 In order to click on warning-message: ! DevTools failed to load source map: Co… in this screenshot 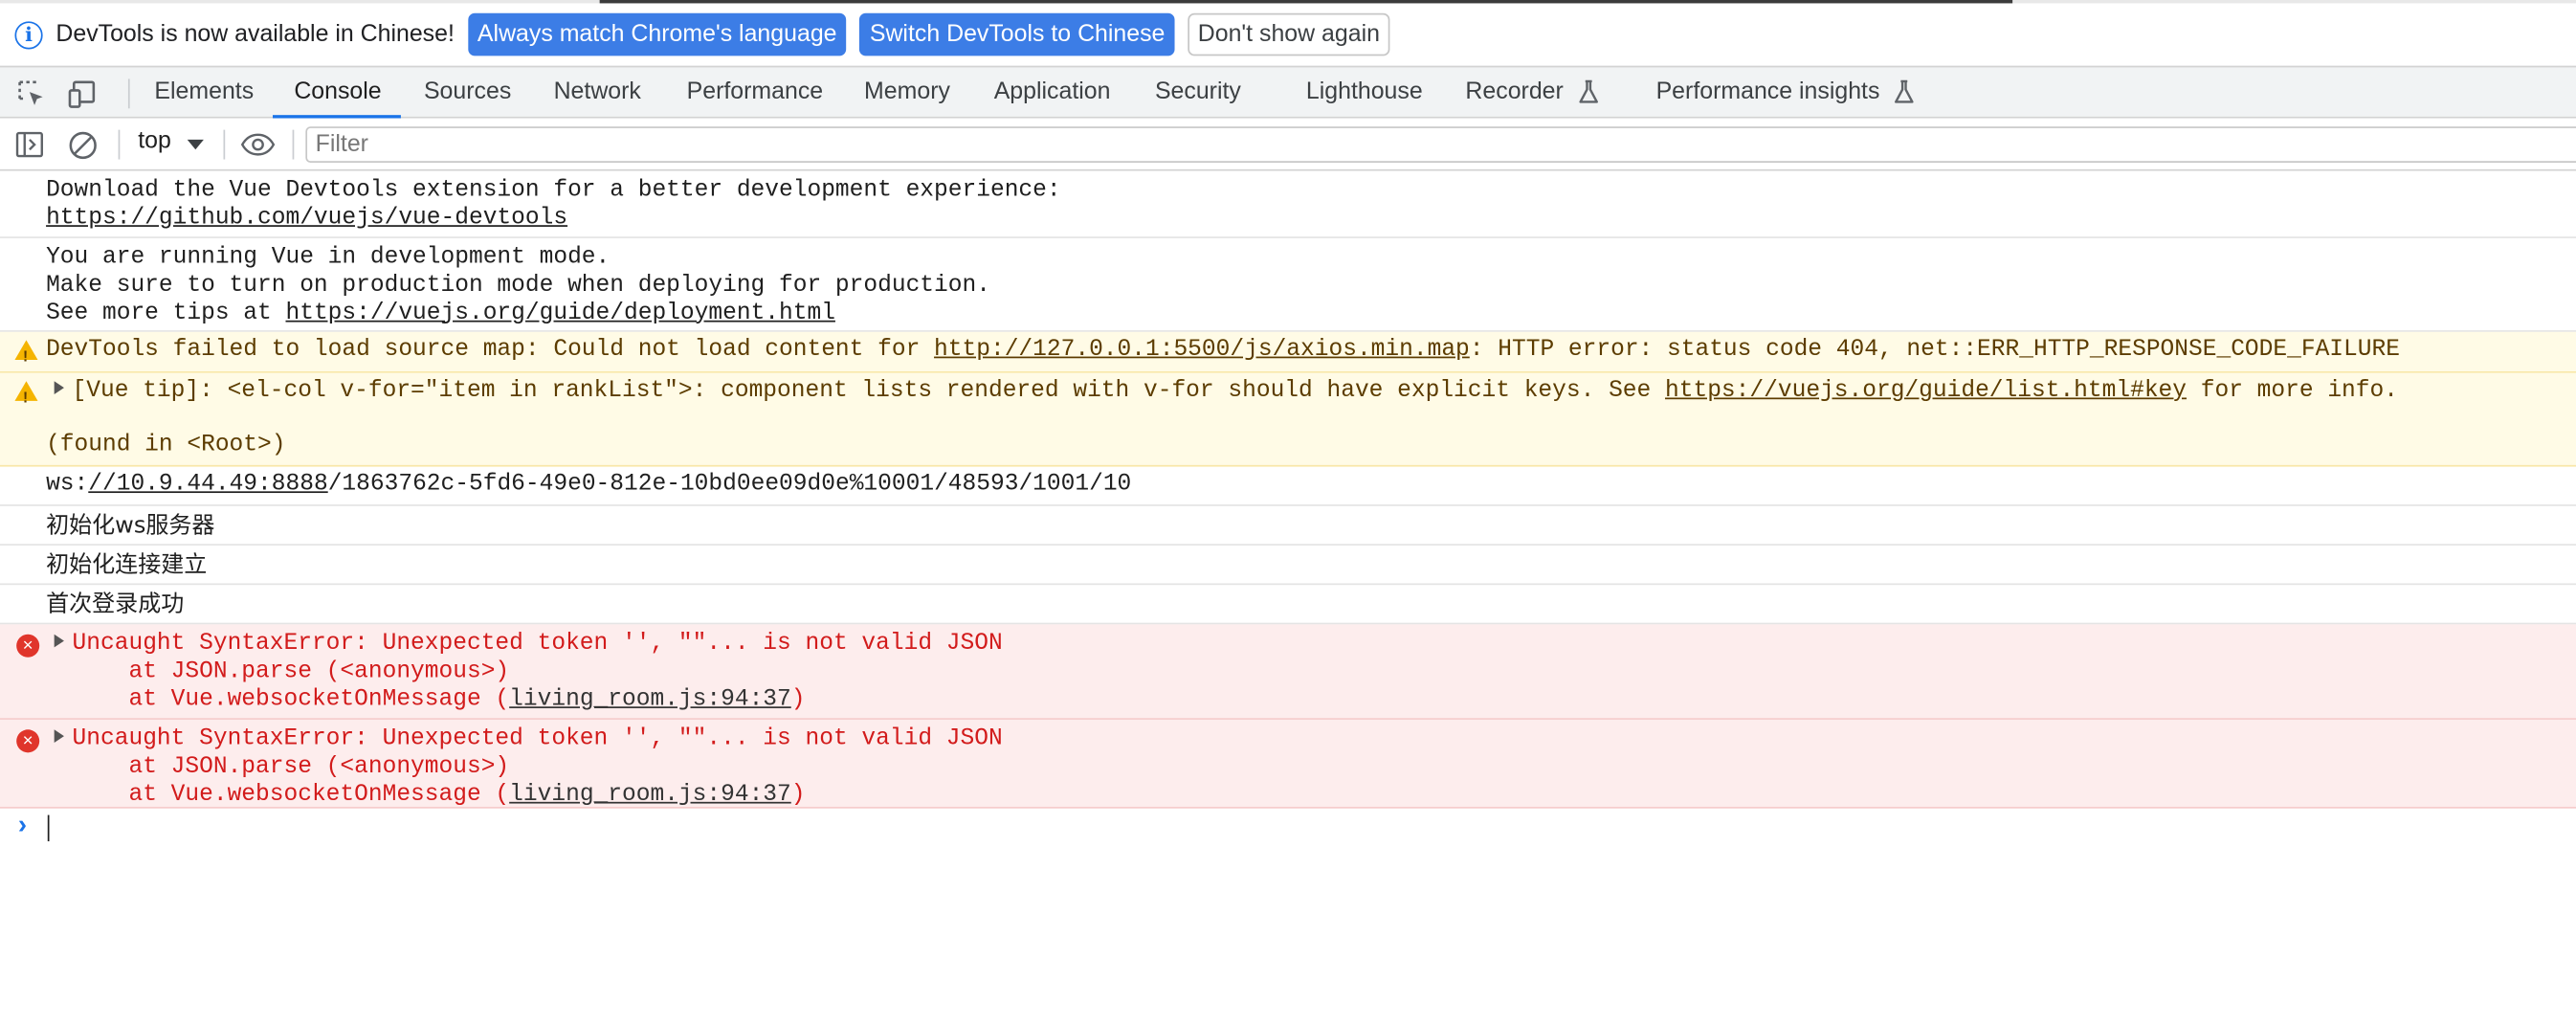, I will do `click(1288, 352)`.